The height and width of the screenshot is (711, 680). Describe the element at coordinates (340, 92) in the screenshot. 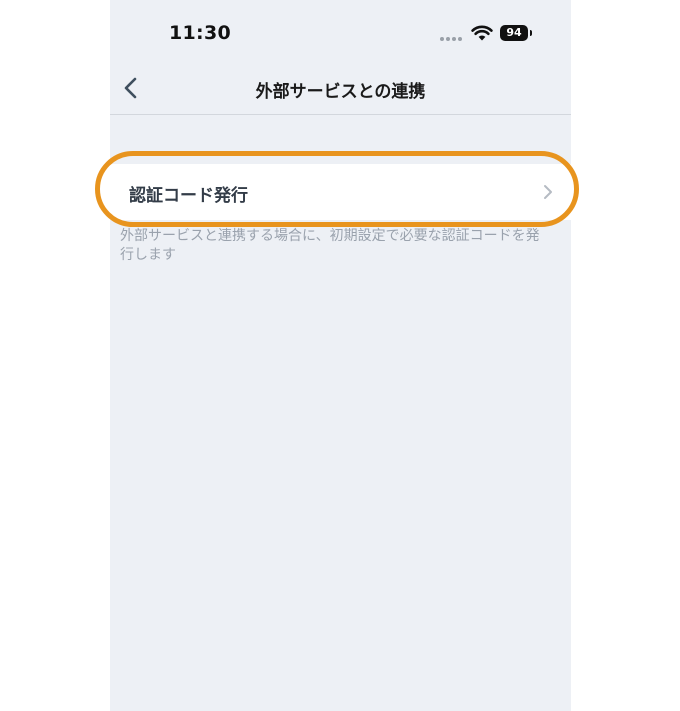

I see `page-title: 外部サービスとの連携` at that location.